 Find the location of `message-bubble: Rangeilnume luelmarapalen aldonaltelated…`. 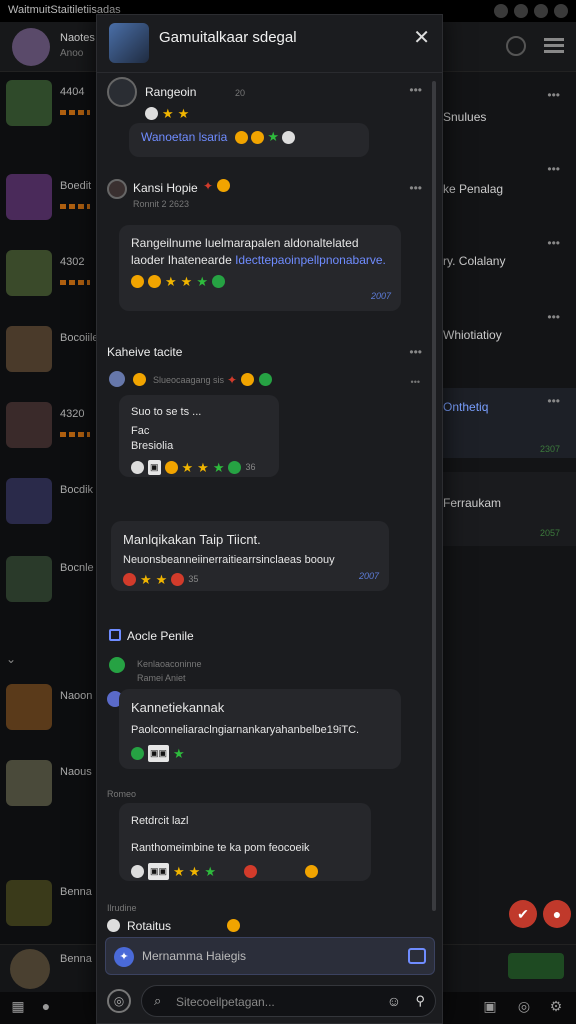

message-bubble: Rangeilnume luelmarapalen aldonaltelated… is located at coordinates (260, 268).